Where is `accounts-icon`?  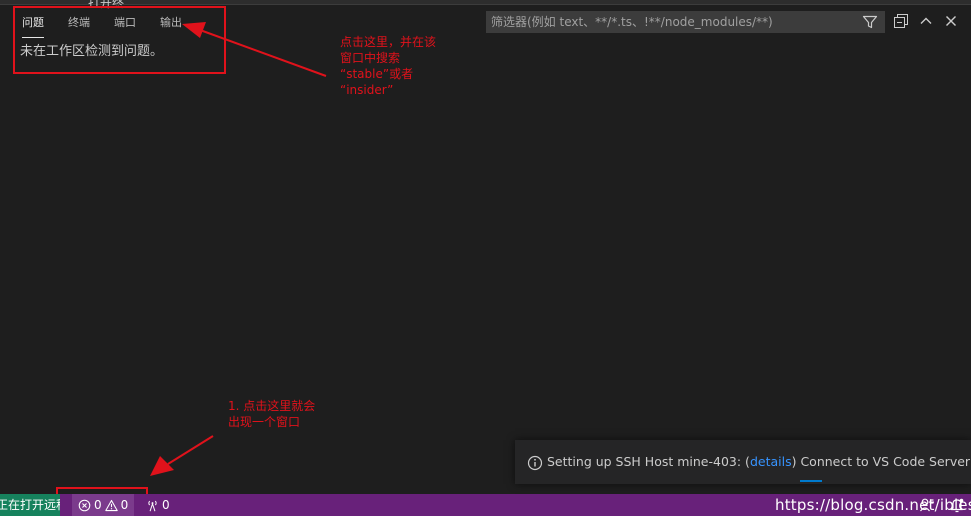
accounts-icon is located at coordinates (927, 505).